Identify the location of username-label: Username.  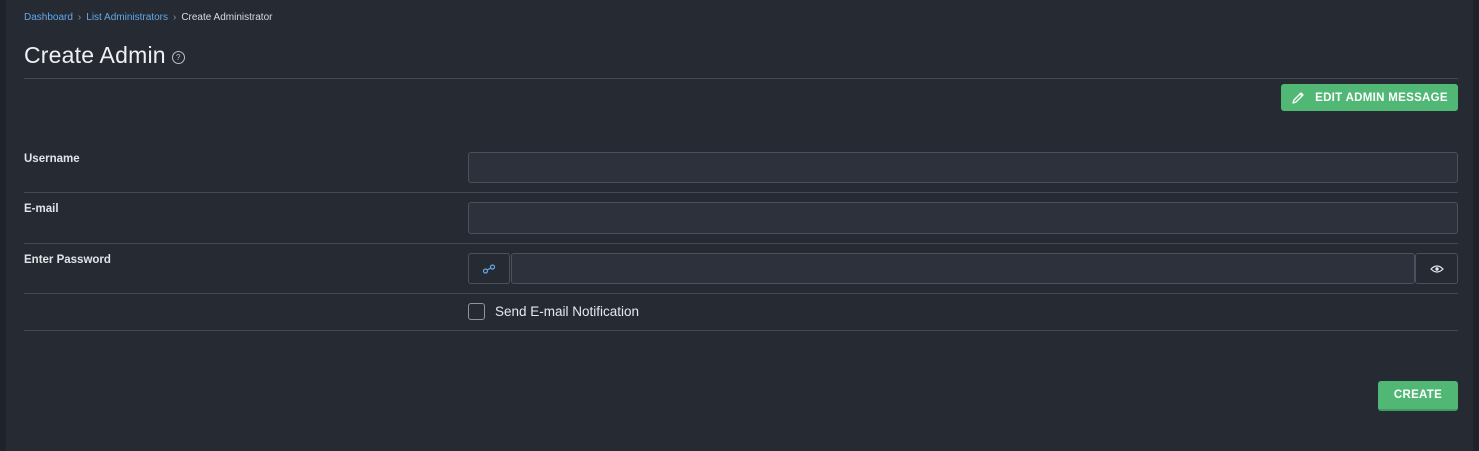
(52, 159).